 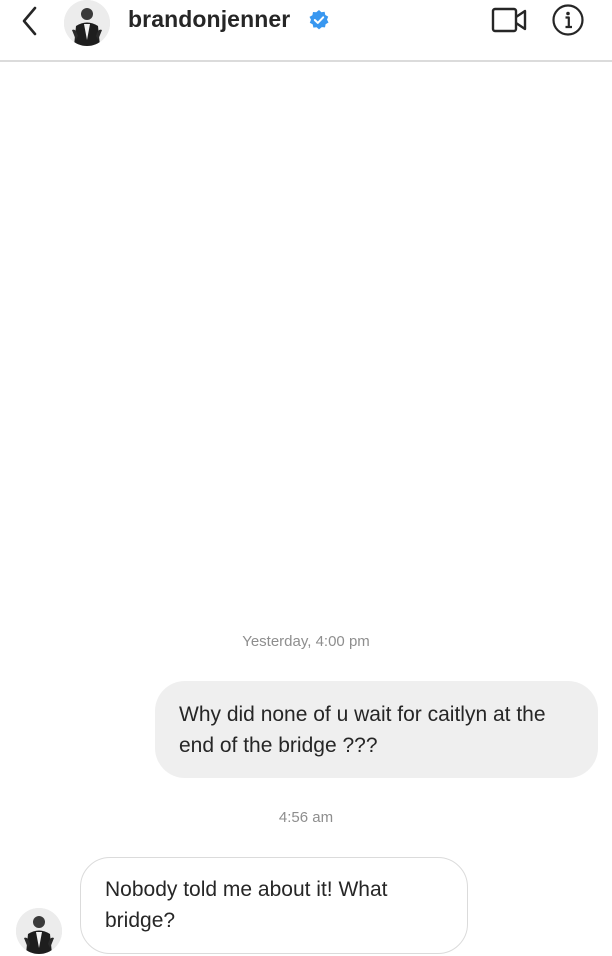 I want to click on incoming-message-bubble: Nobody told me about it! What bridge?, so click(x=274, y=905).